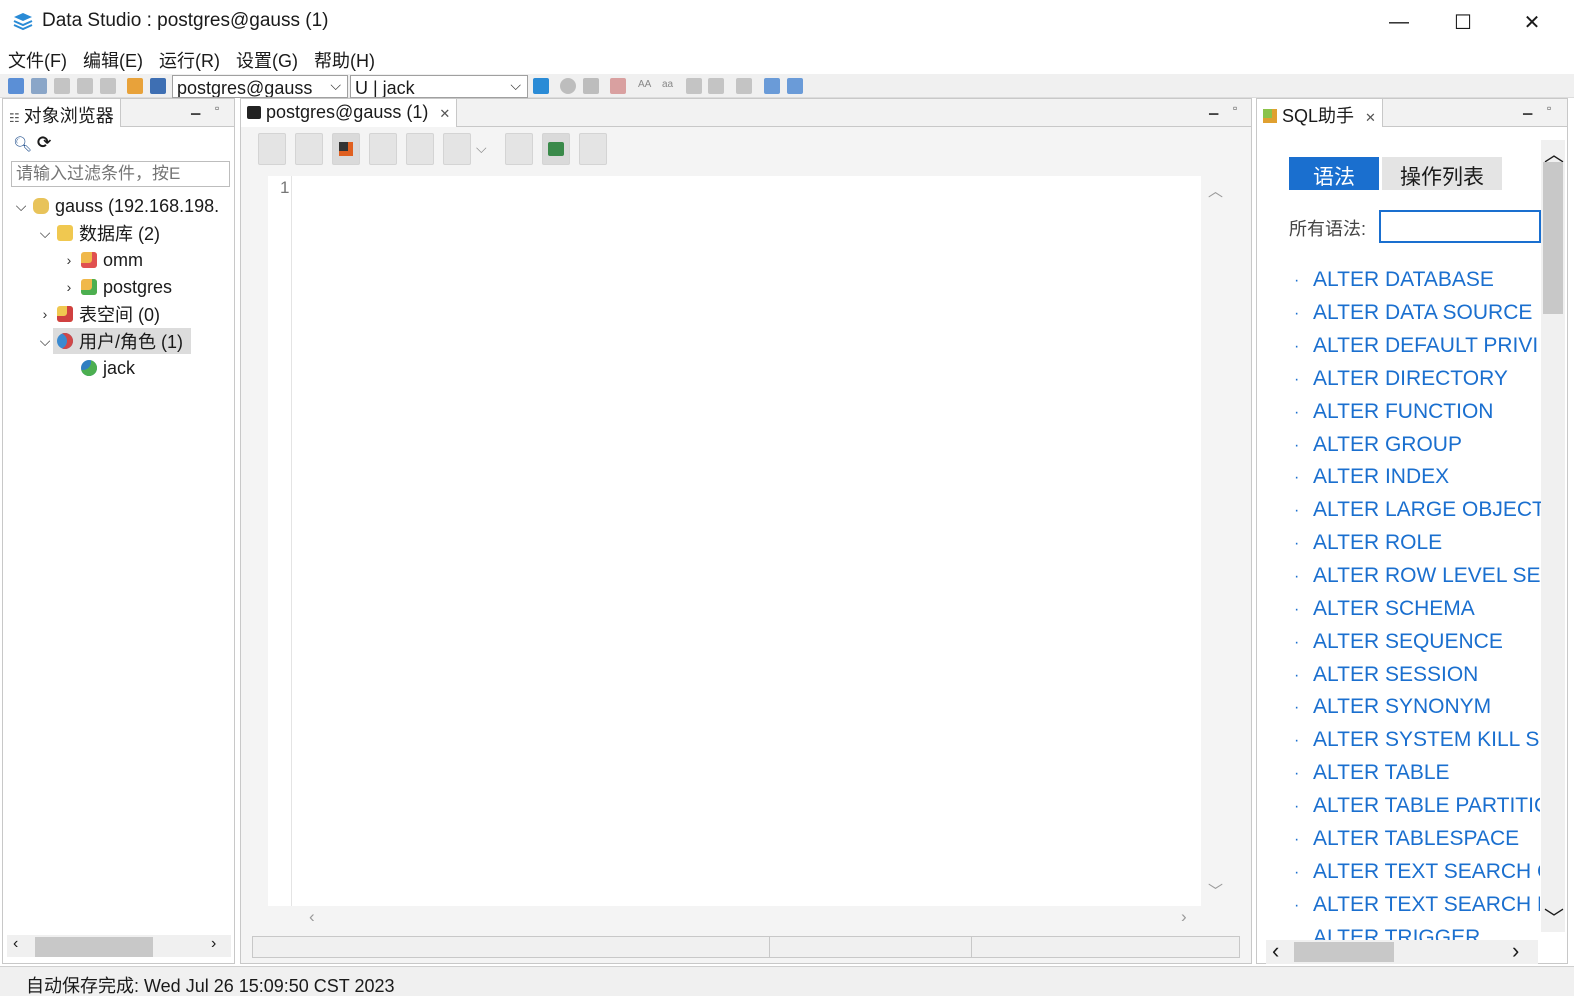 This screenshot has height=998, width=1574. What do you see at coordinates (1554, 916) in the screenshot?
I see `chevron-down-icon: ﹀` at bounding box center [1554, 916].